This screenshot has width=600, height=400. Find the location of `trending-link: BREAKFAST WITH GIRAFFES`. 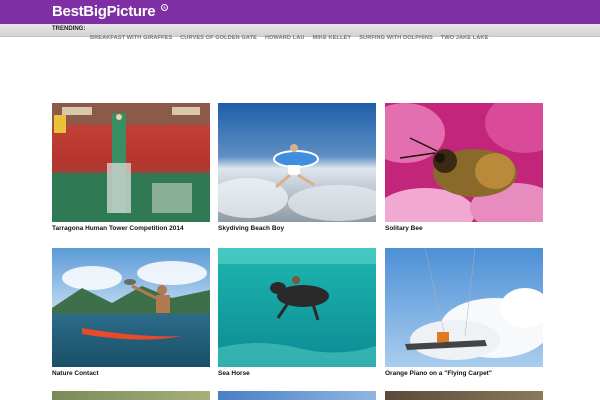

trending-link: BREAKFAST WITH GIRAFFES is located at coordinates (131, 38).